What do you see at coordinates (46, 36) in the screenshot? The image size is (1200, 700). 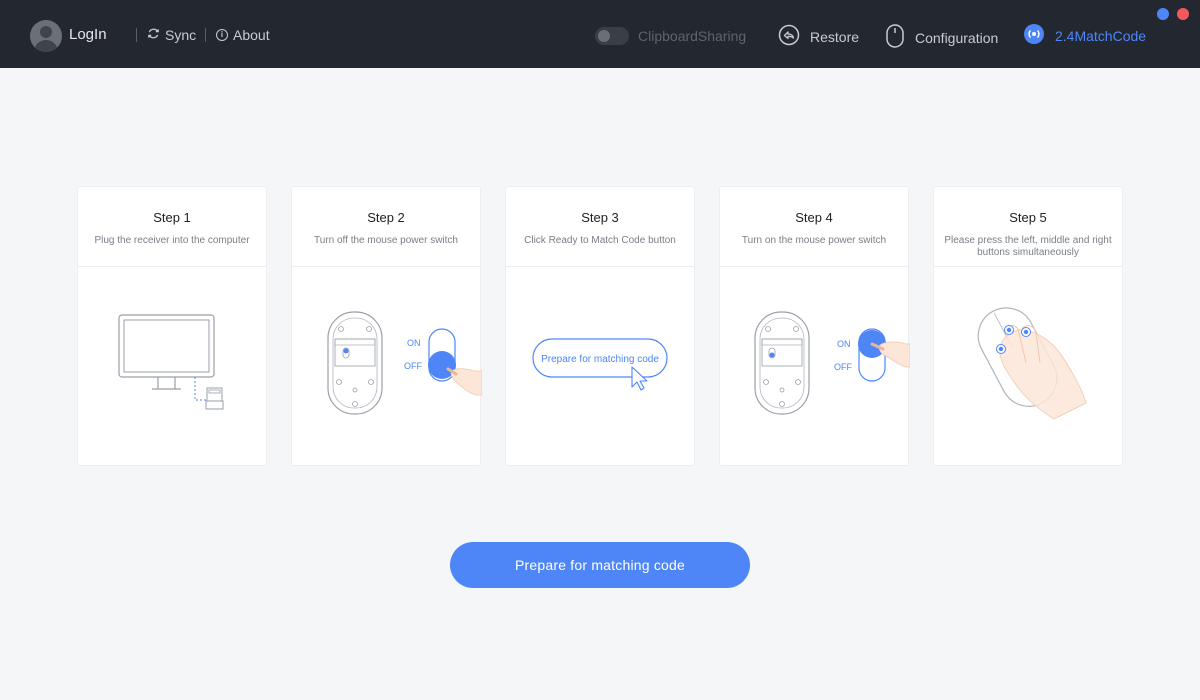 I see `avatar` at bounding box center [46, 36].